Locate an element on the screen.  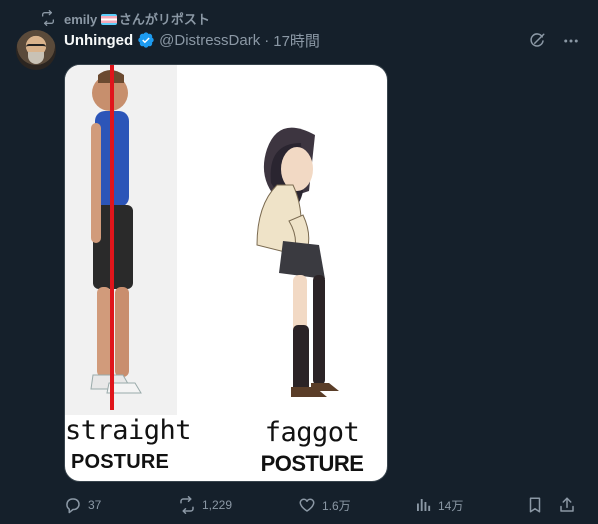
handle: @DistressDark is located at coordinates (209, 40).